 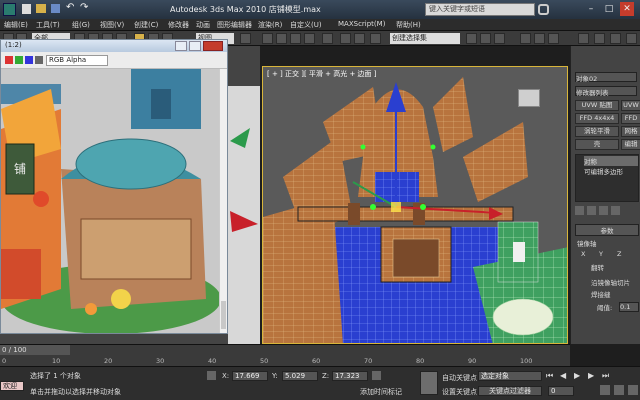 I want to click on search-input: 键入关键字或短语, so click(x=480, y=9).